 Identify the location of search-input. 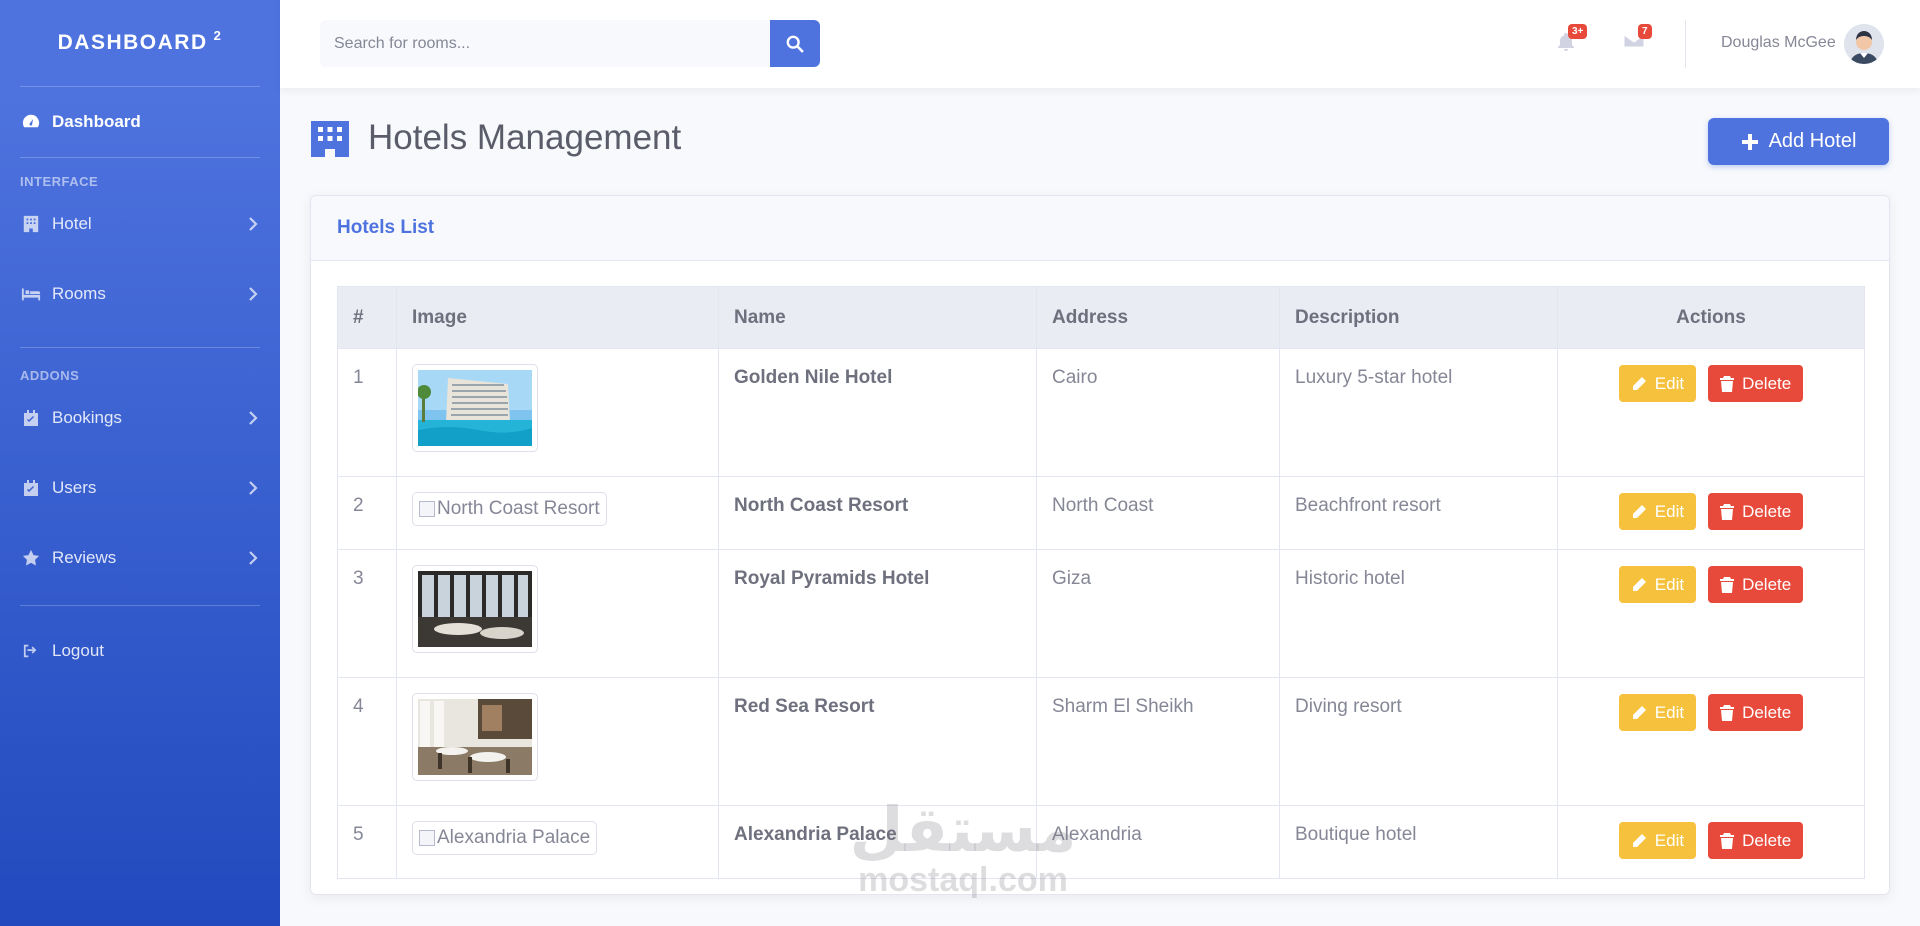
(545, 43).